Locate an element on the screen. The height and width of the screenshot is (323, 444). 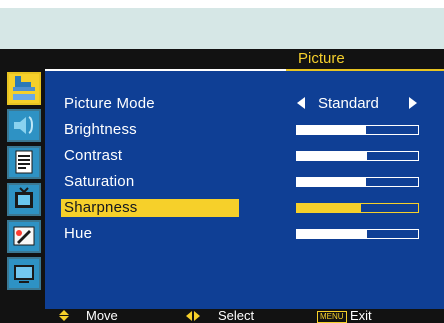
row-contrast-label: Contrast is located at coordinates (93, 156).